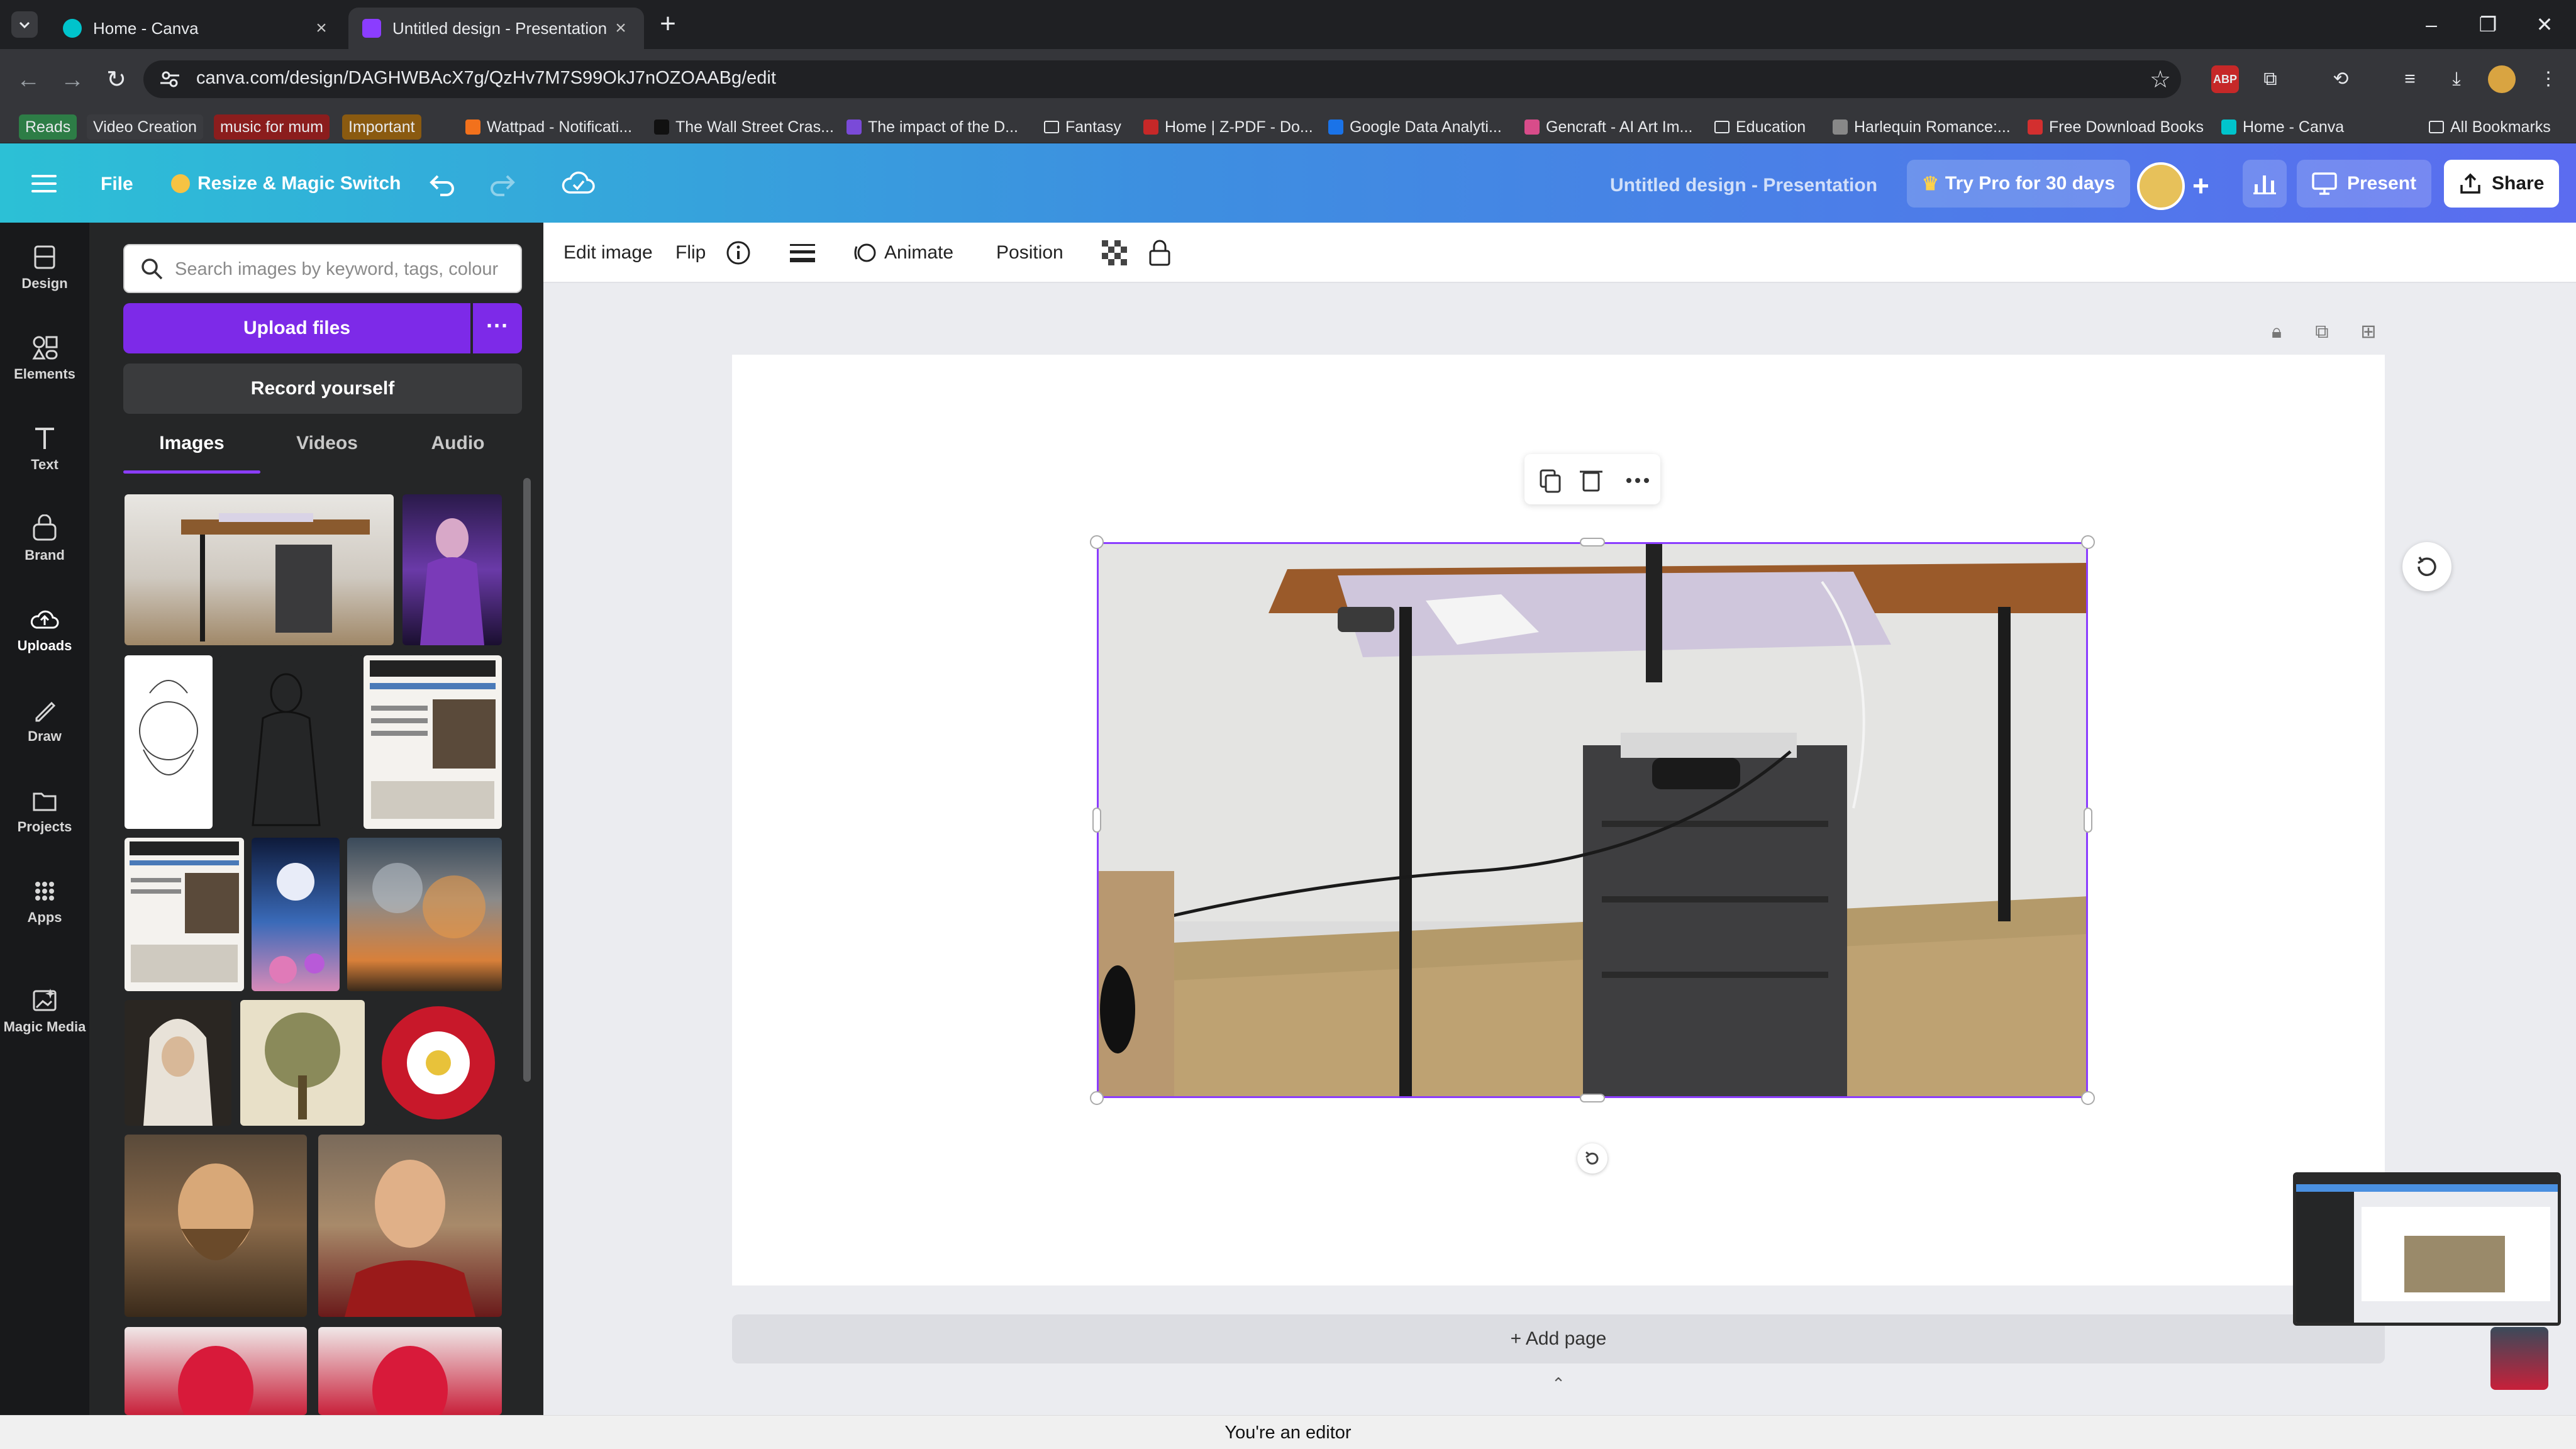 The width and height of the screenshot is (2576, 1449). Describe the element at coordinates (1114, 252) in the screenshot. I see `transparency-icon` at that location.